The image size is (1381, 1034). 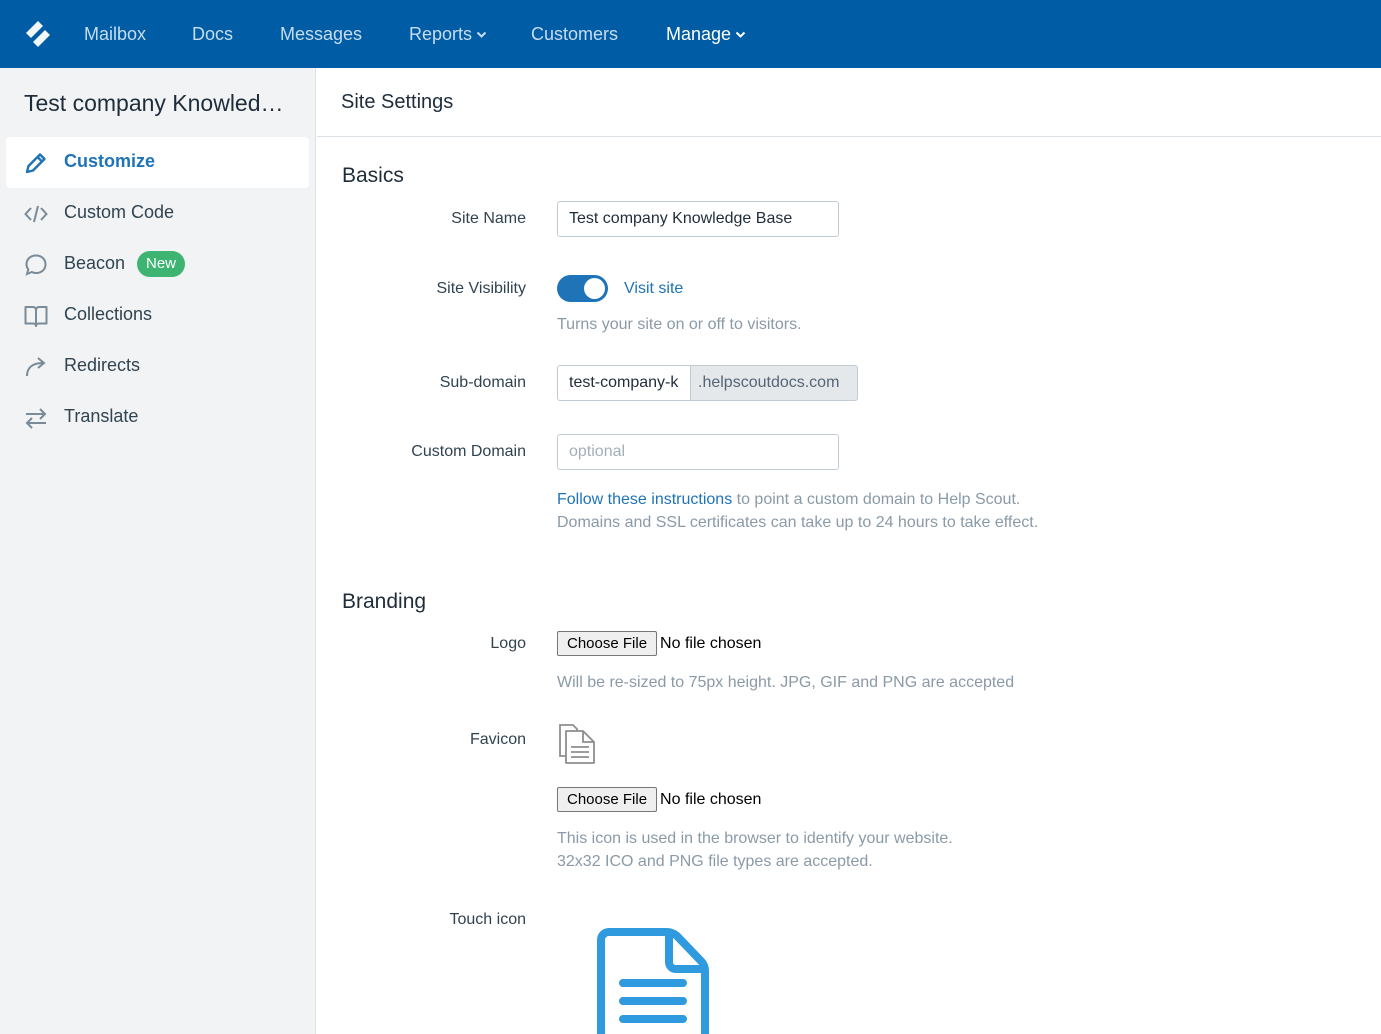 What do you see at coordinates (481, 288) in the screenshot?
I see `site-visibility-label: Site Visibility` at bounding box center [481, 288].